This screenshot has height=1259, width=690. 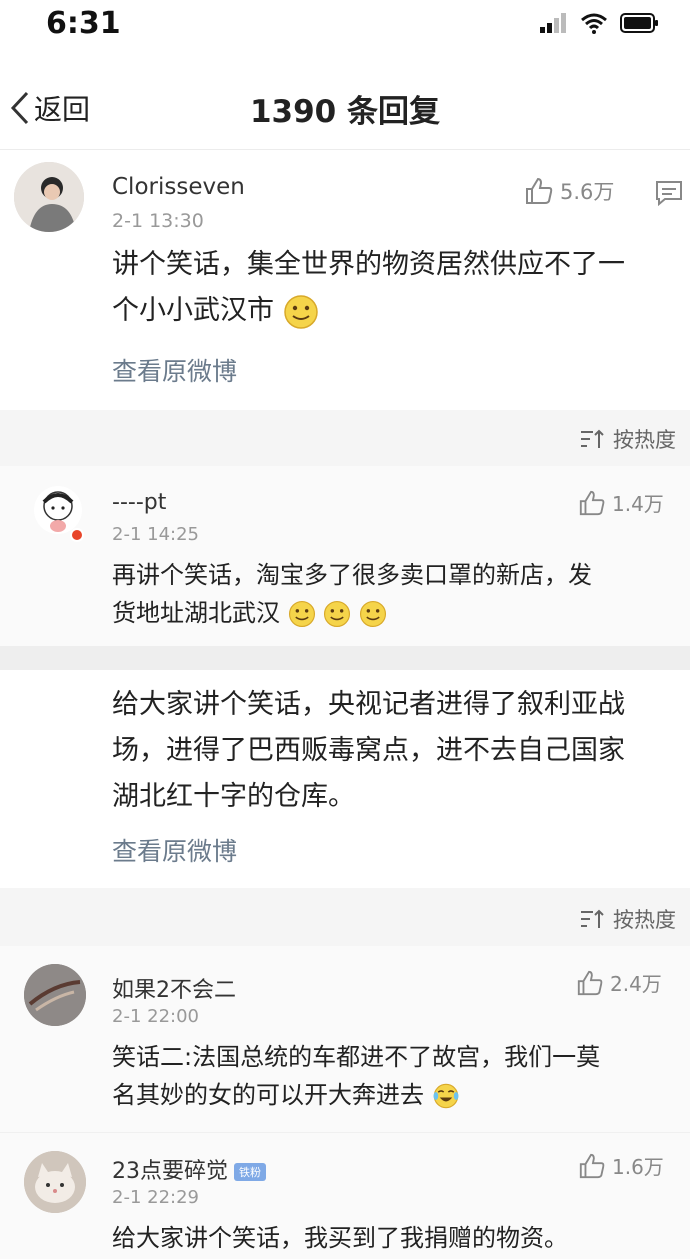 What do you see at coordinates (139, 502) in the screenshot?
I see `reply-username: ----pt` at bounding box center [139, 502].